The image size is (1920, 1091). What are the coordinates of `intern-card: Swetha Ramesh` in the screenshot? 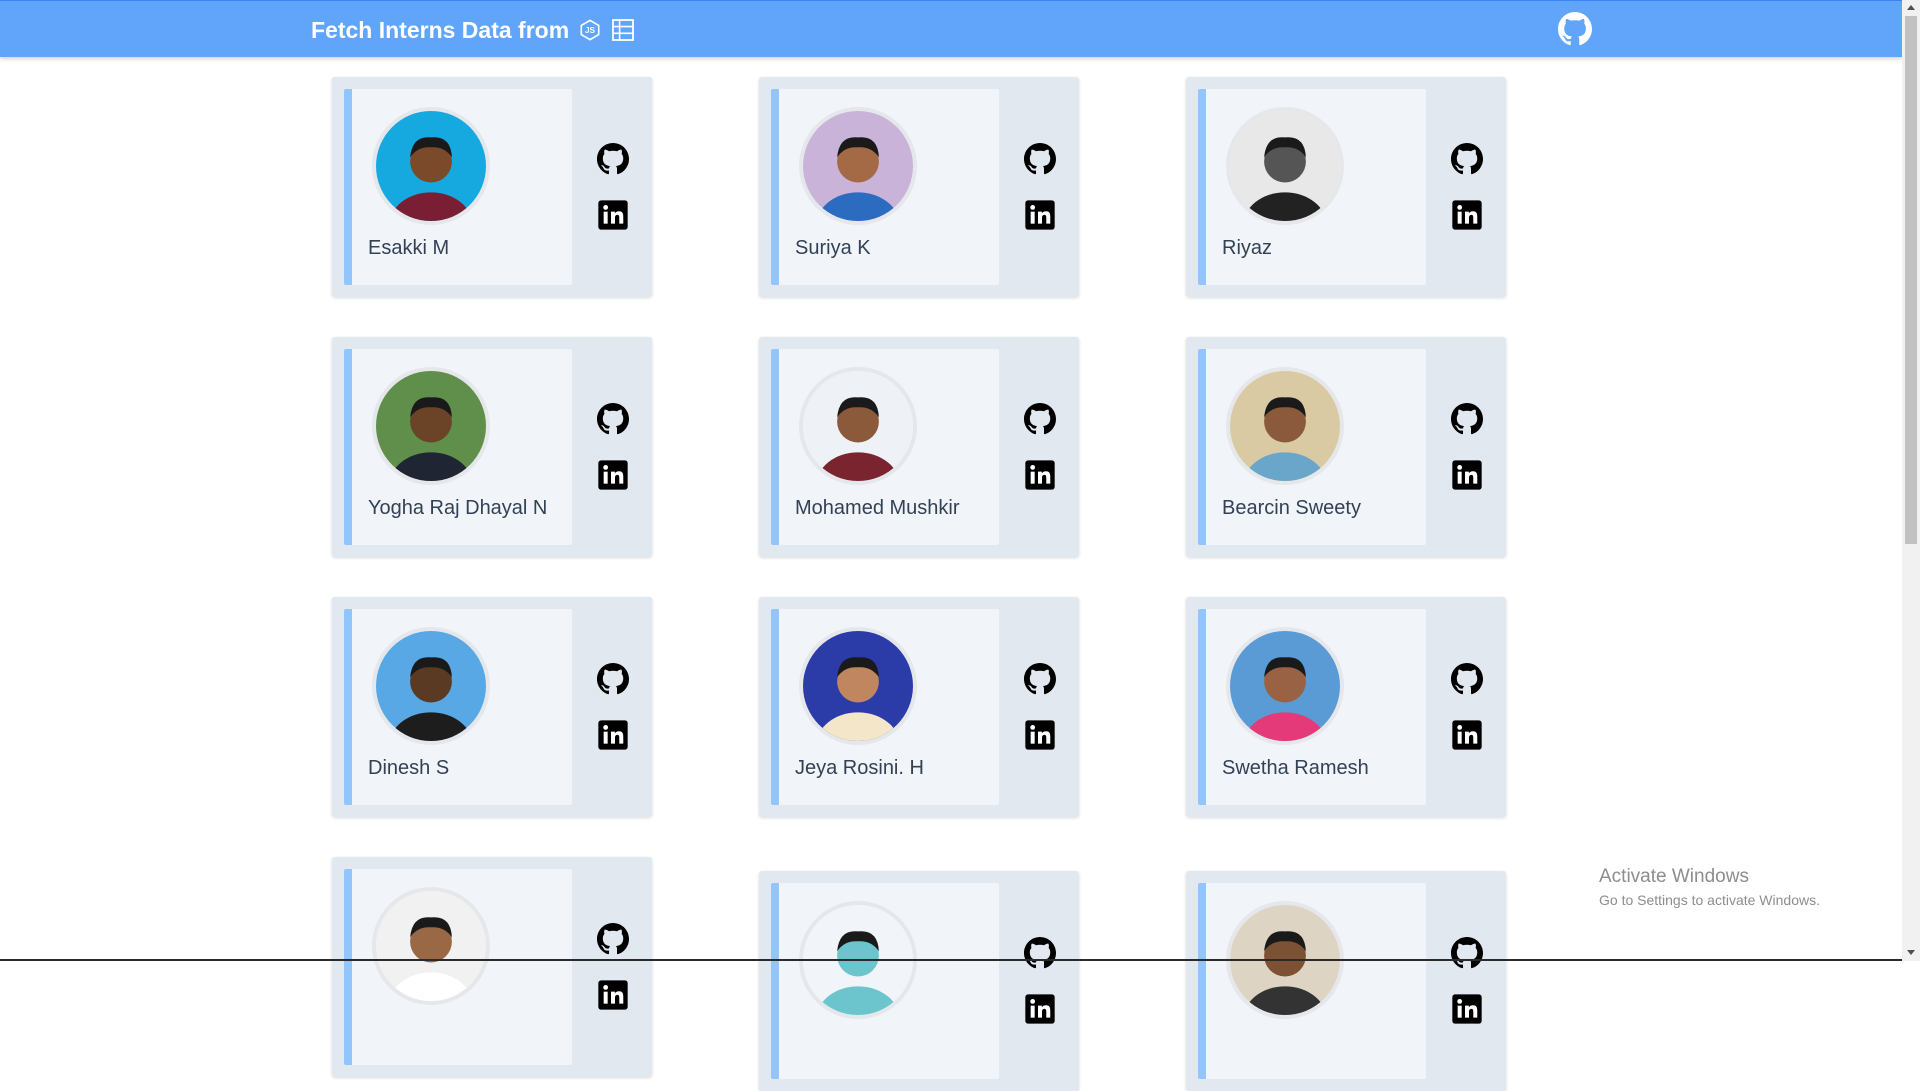 It's located at (1346, 707).